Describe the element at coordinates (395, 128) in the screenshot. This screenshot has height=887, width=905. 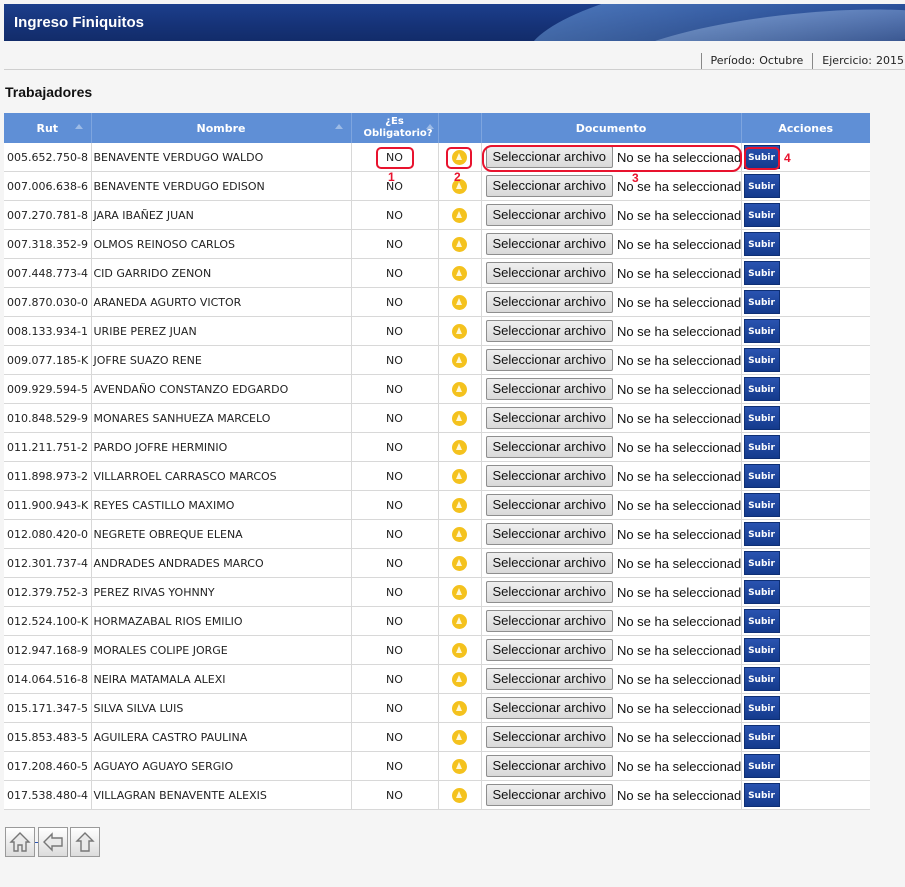
I see `column-header-obligatorio: ¿Es Obligatorio?` at that location.